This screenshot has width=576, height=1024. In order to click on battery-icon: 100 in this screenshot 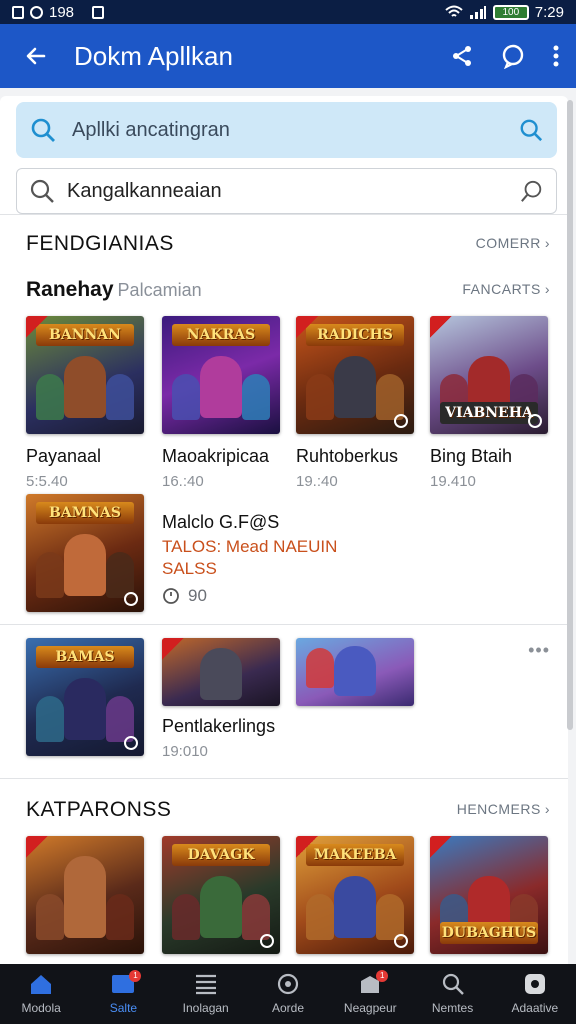, I will do `click(510, 12)`.